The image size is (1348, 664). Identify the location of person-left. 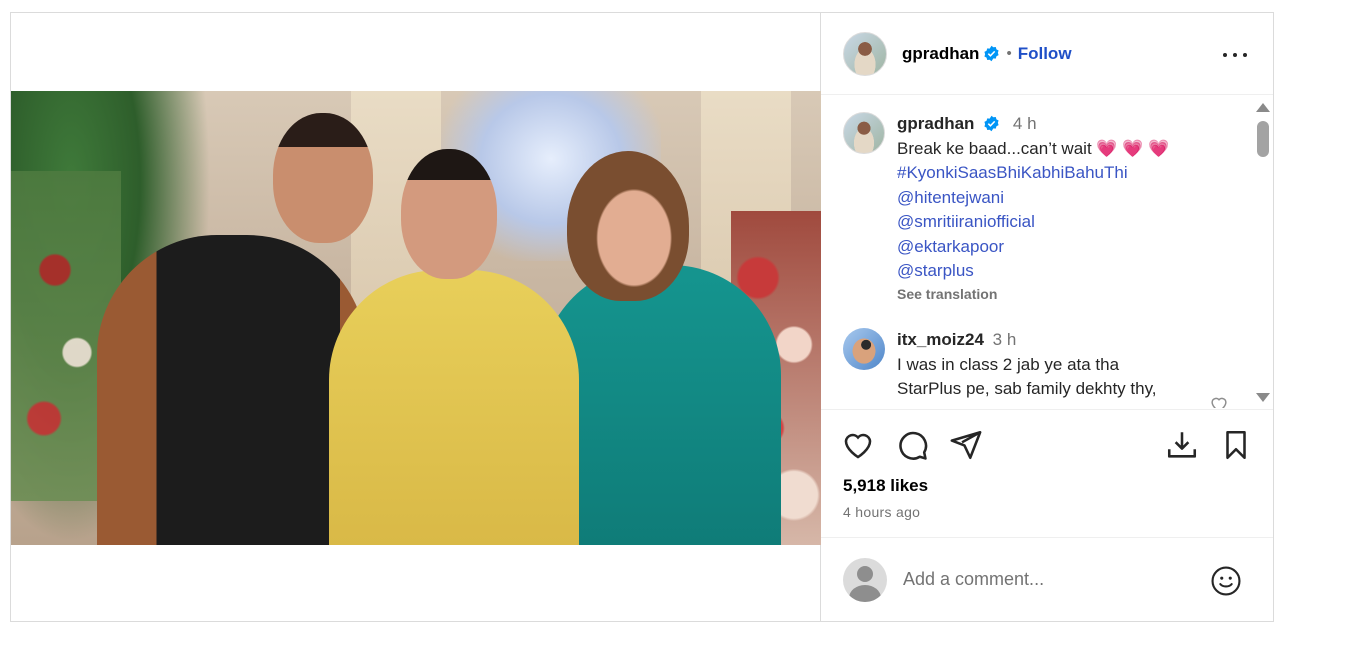
(232, 390).